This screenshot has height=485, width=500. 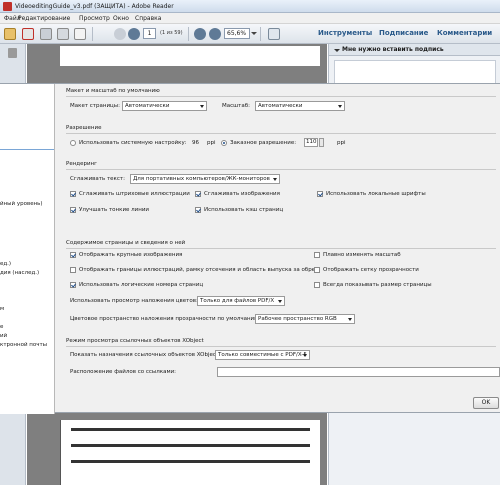 What do you see at coordinates (120, 34) in the screenshot?
I see `prev-page-icon` at bounding box center [120, 34].